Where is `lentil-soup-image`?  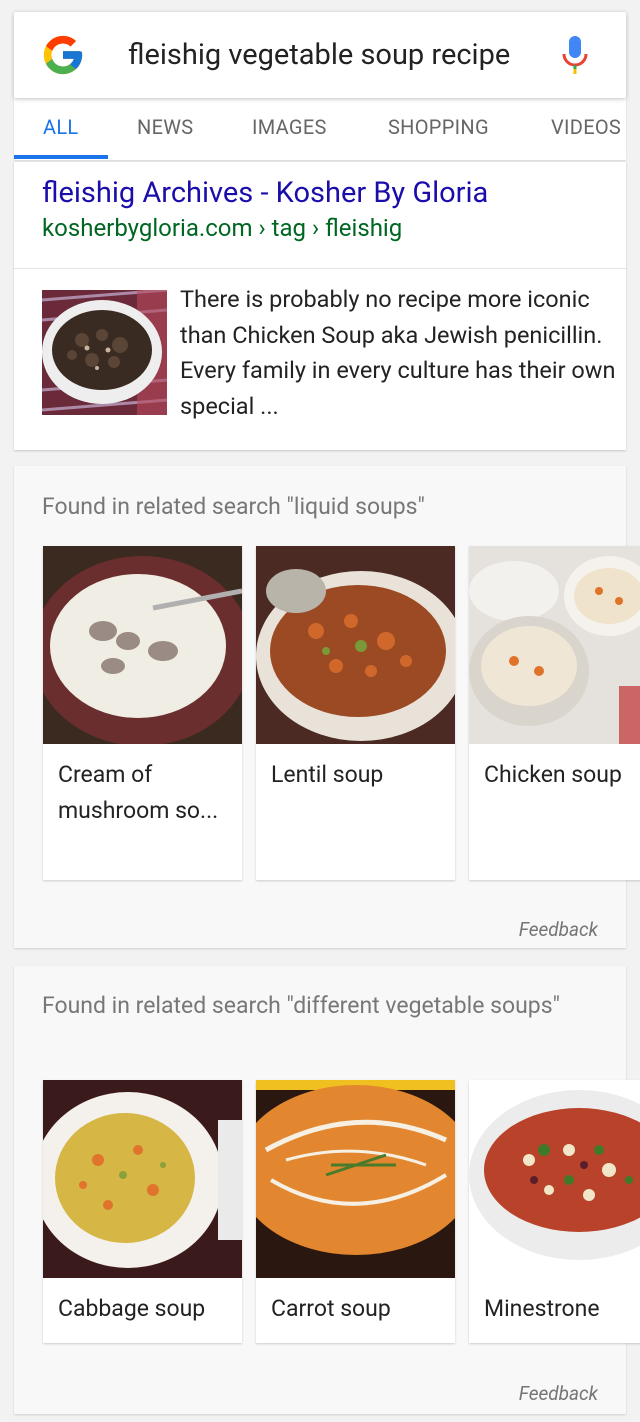
lentil-soup-image is located at coordinates (355, 645).